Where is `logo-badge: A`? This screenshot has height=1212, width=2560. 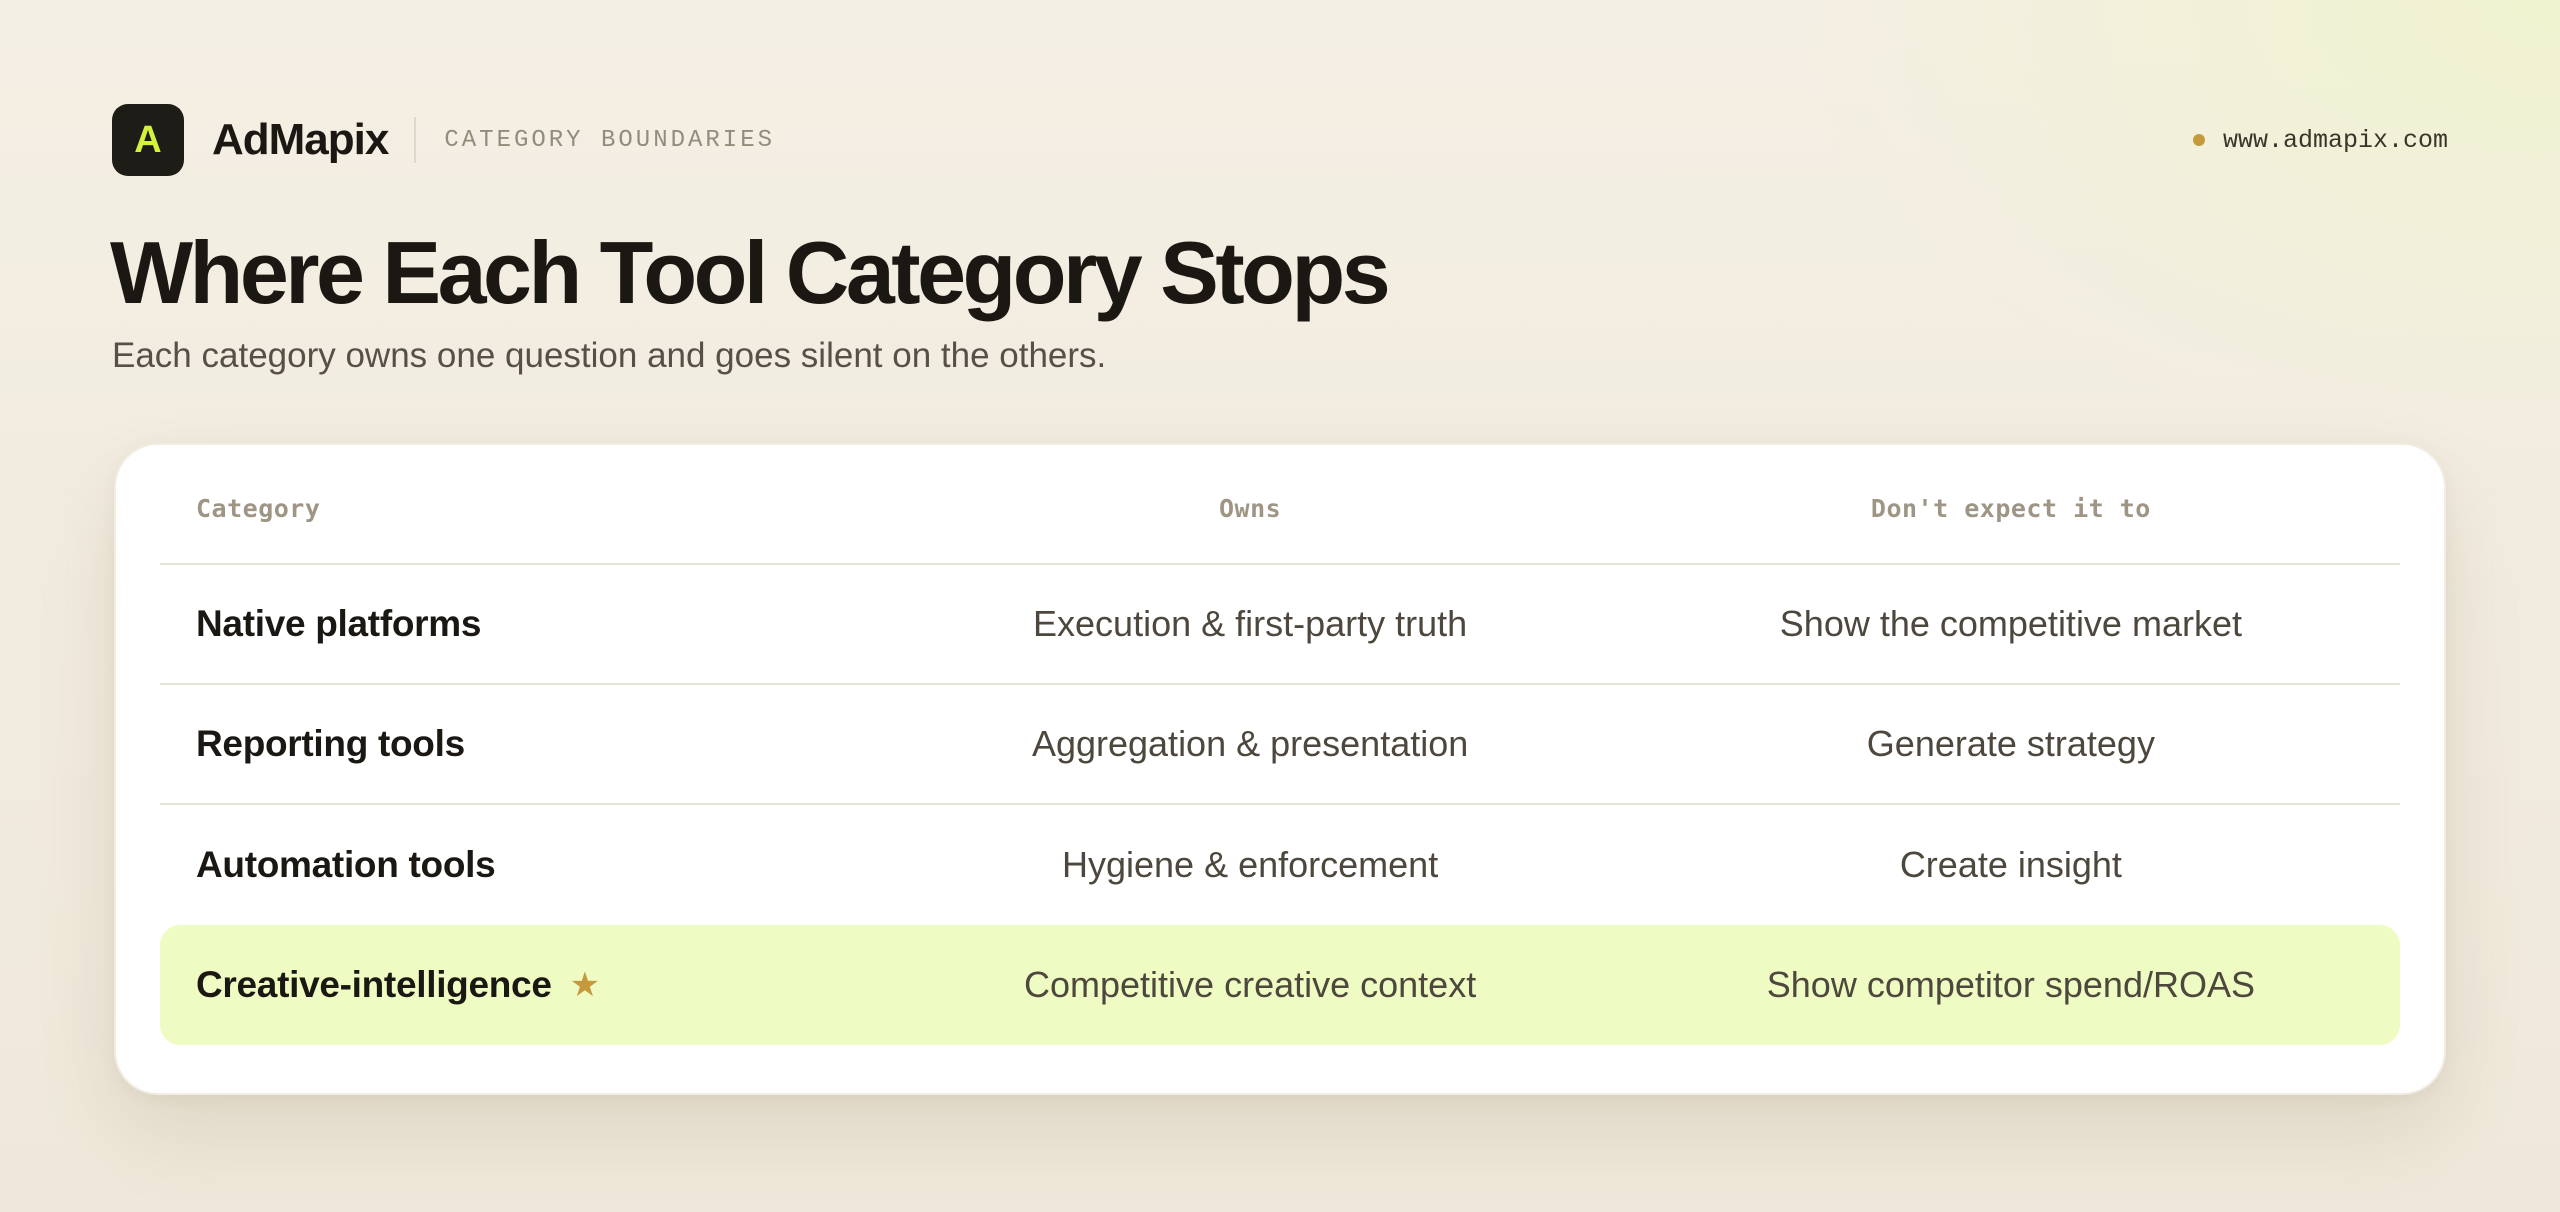
logo-badge: A is located at coordinates (148, 140).